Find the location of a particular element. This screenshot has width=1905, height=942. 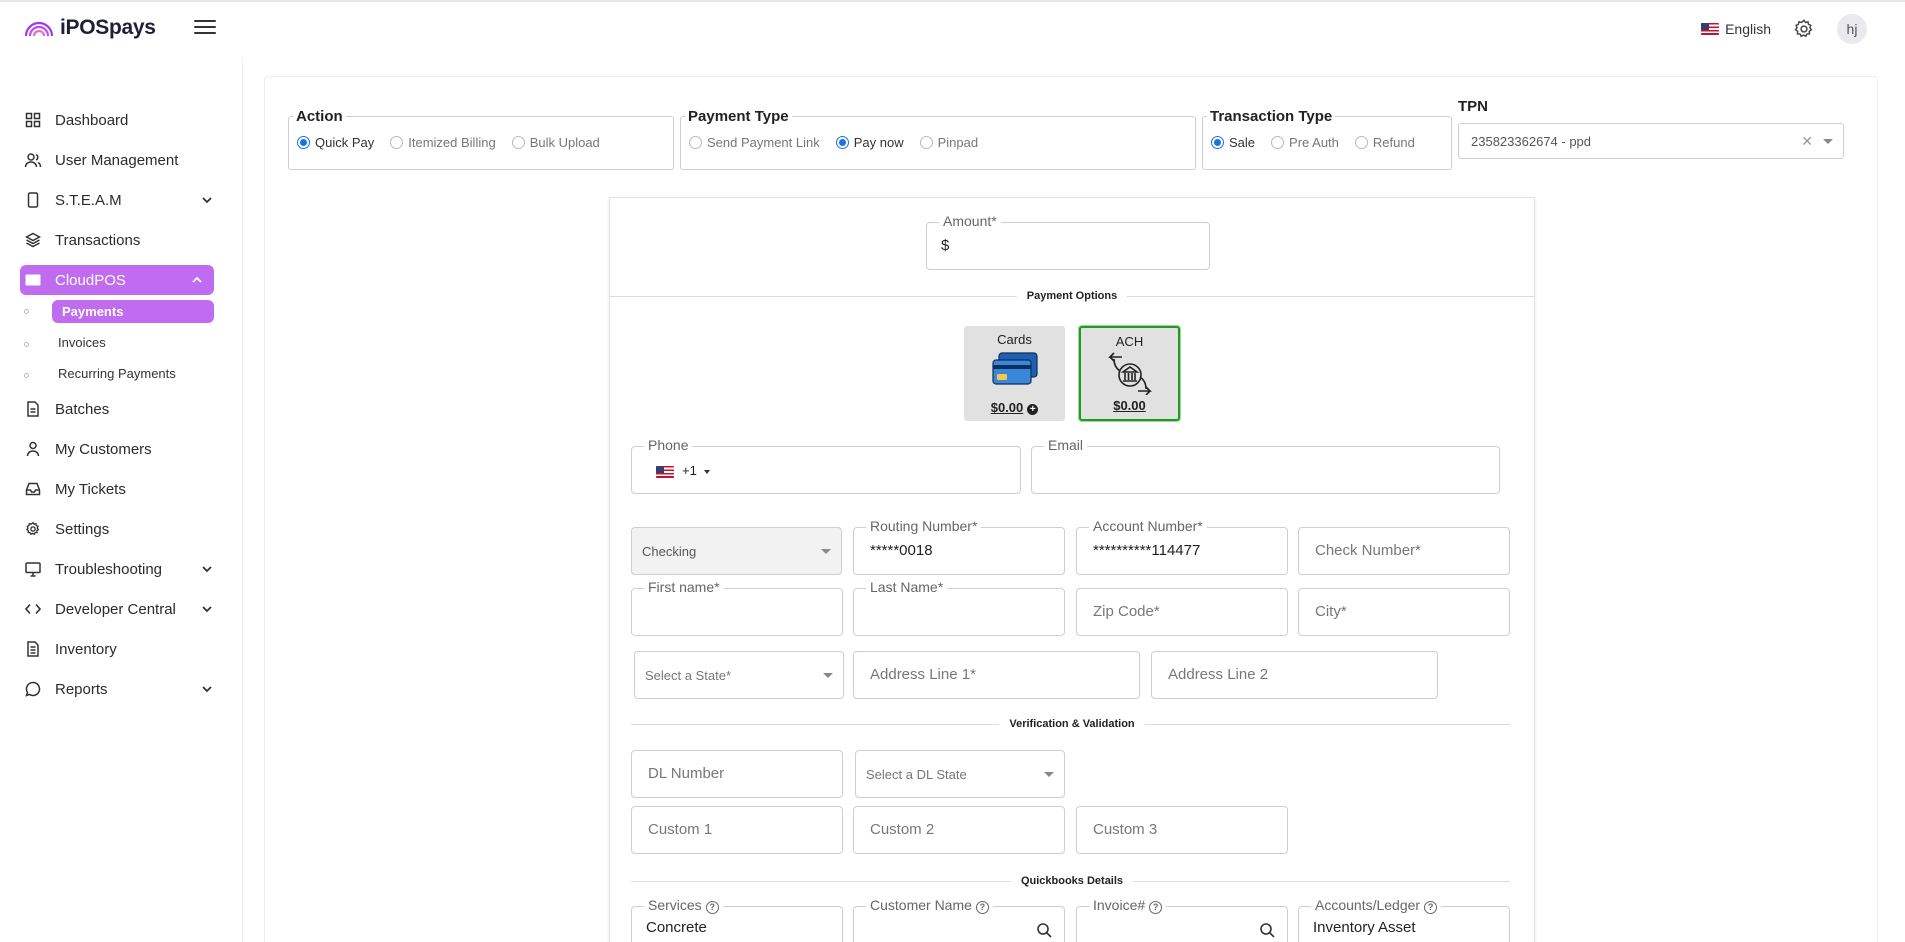

sidebar-item-label: User Management is located at coordinates (117, 160).